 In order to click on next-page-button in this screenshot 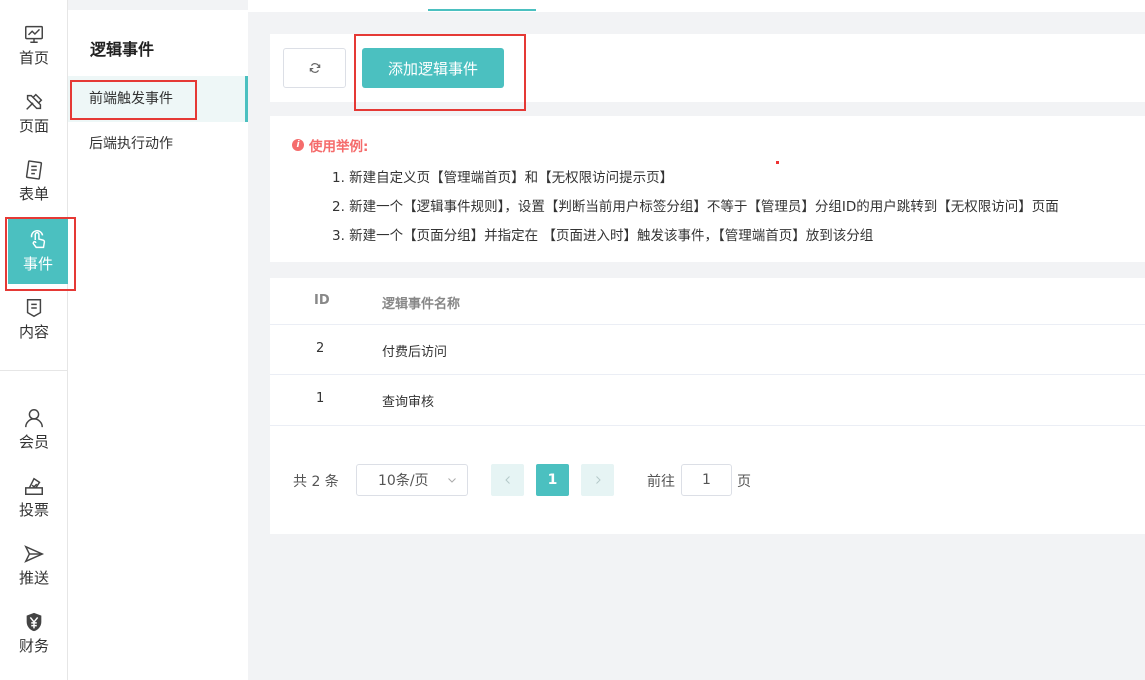, I will do `click(597, 480)`.